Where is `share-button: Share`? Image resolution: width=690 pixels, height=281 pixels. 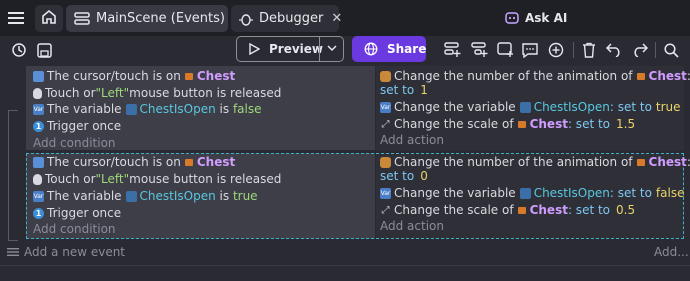
share-button: Share is located at coordinates (389, 49).